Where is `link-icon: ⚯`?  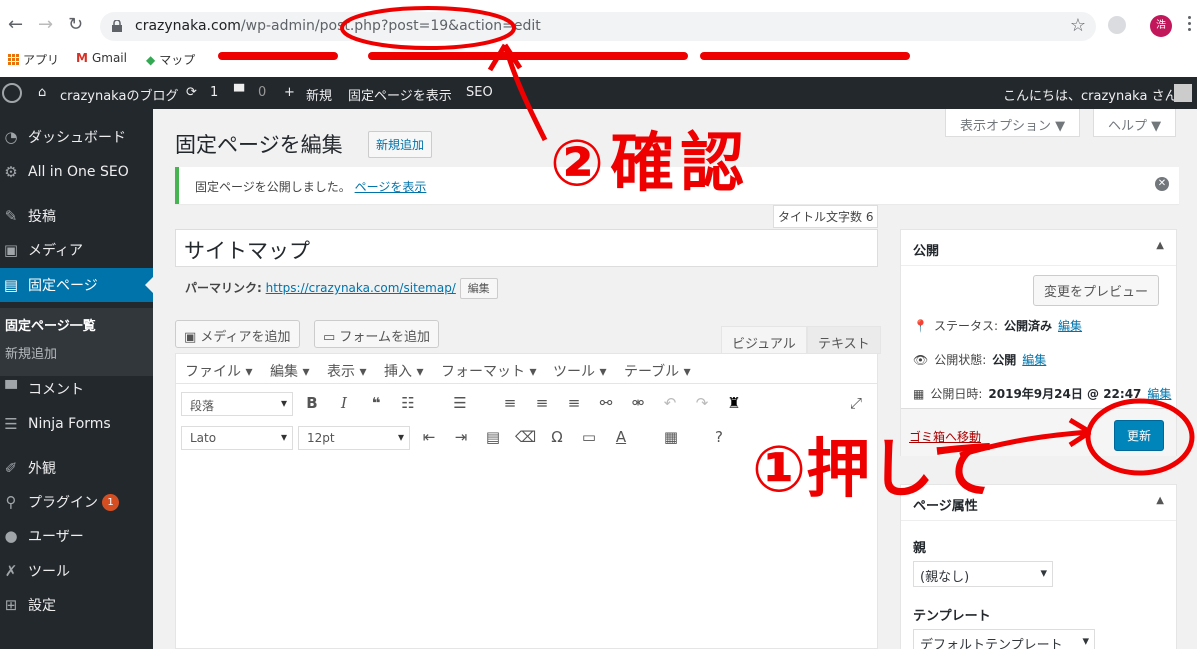 link-icon: ⚯ is located at coordinates (606, 403).